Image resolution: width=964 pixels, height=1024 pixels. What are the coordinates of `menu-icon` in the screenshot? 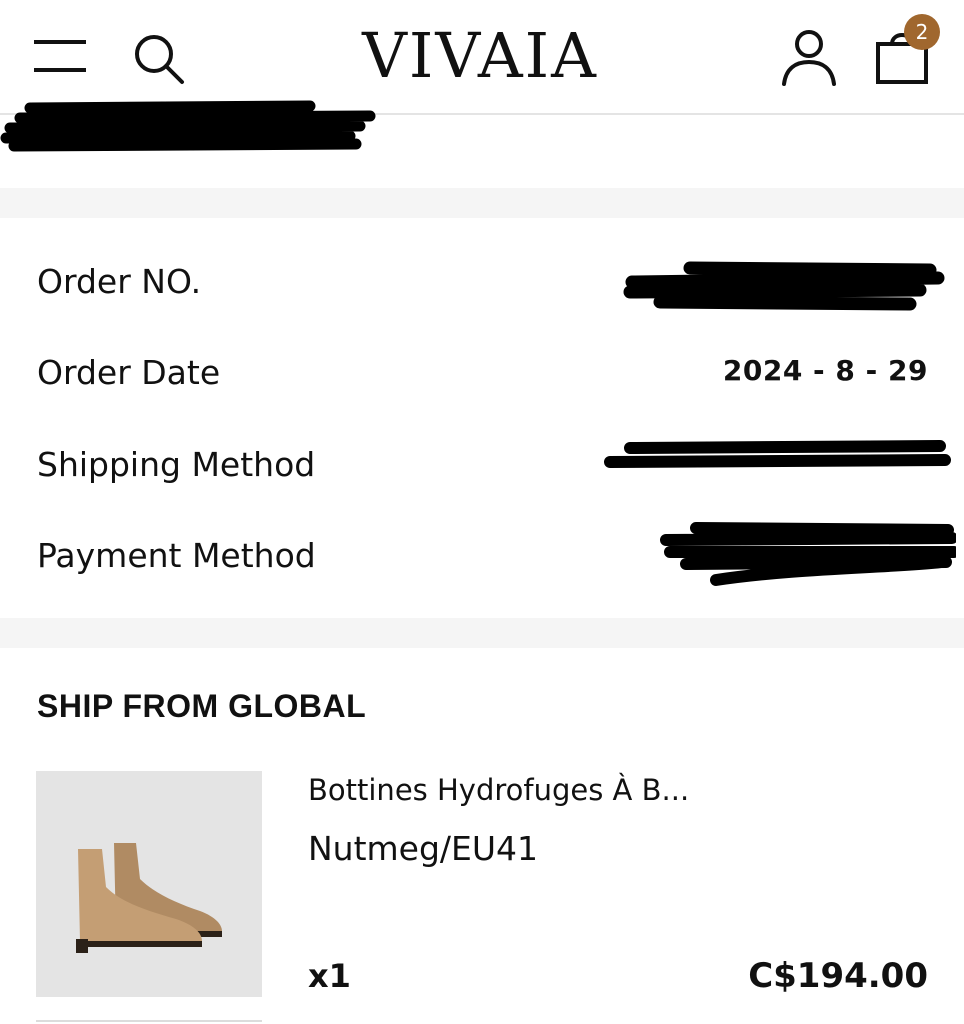 It's located at (61, 56).